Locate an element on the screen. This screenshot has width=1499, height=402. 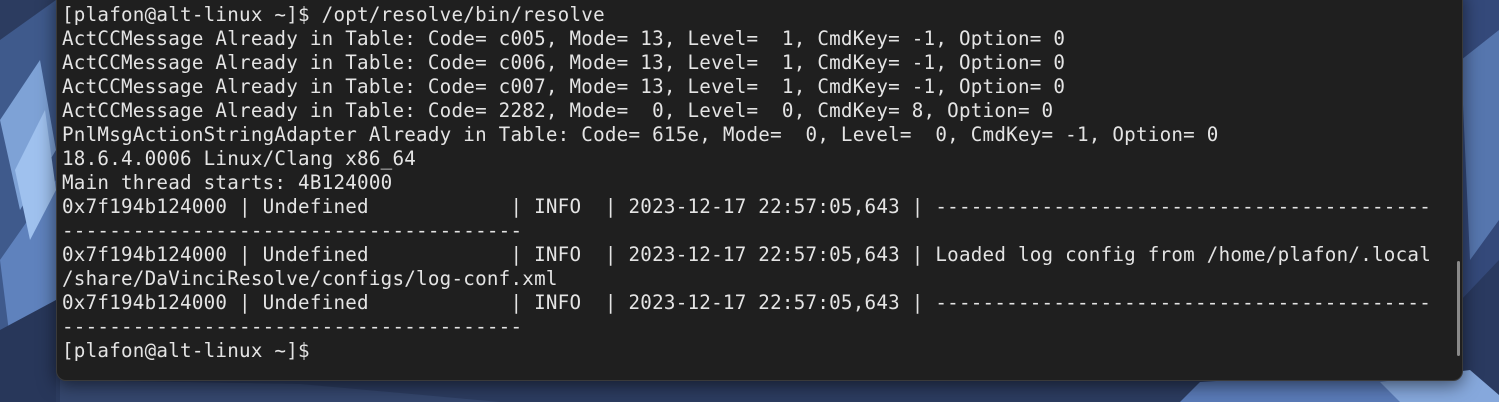
terminal-scrollbar is located at coordinates (1458, 308).